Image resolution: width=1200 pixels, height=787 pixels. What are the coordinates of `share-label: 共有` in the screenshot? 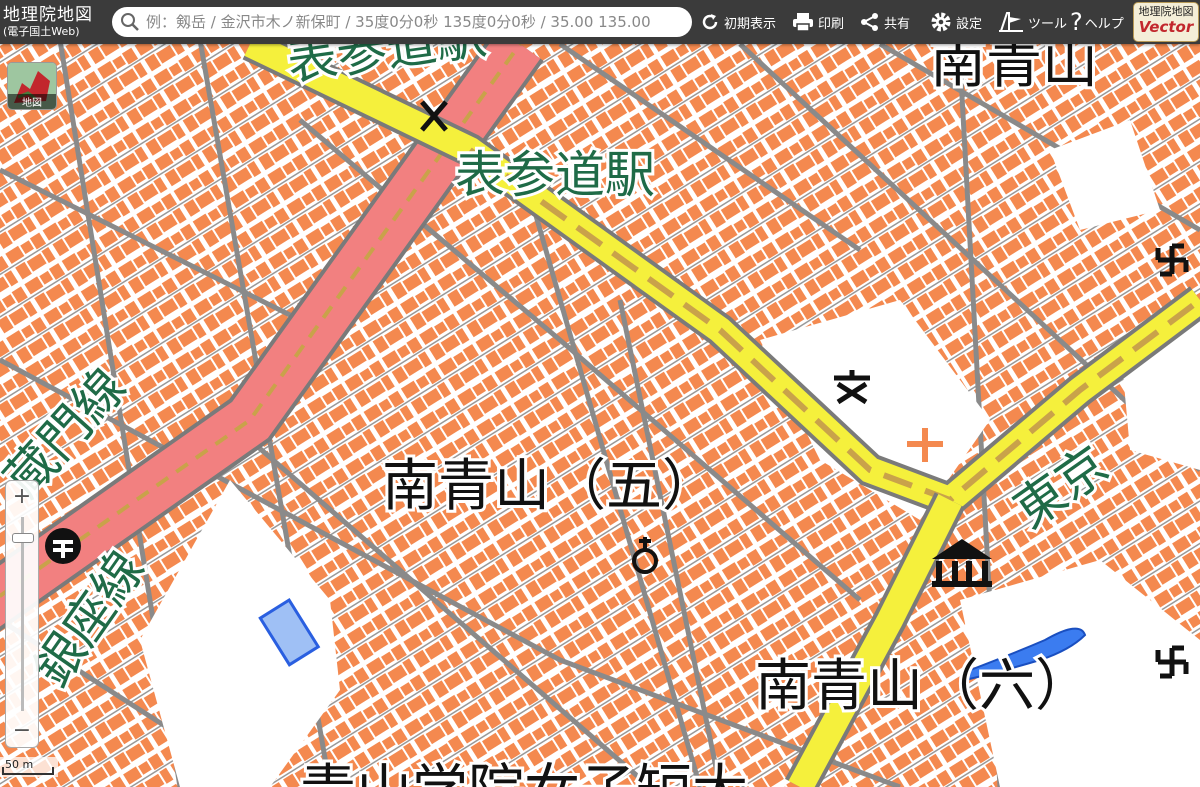 It's located at (897, 24).